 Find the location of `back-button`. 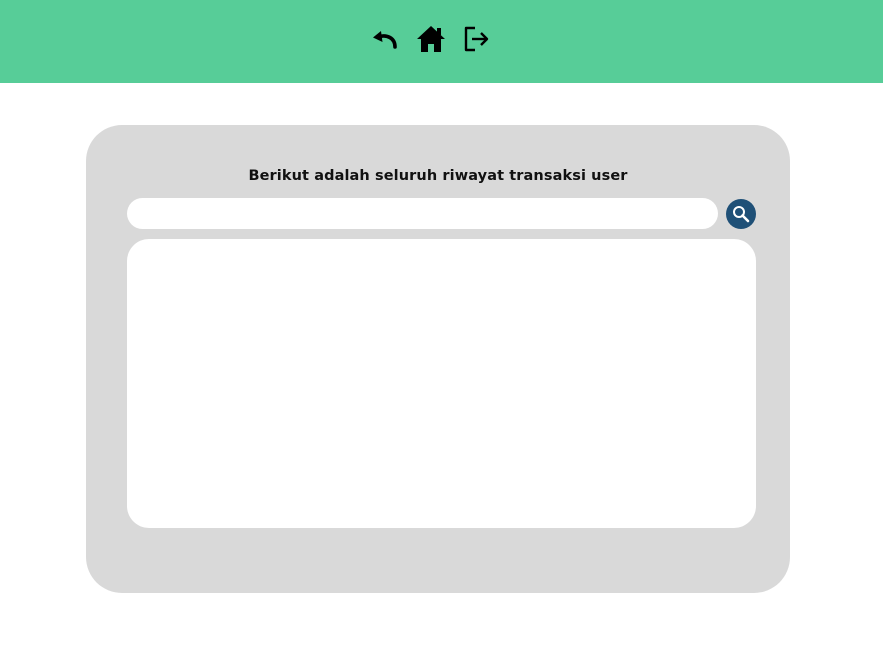

back-button is located at coordinates (385, 39).